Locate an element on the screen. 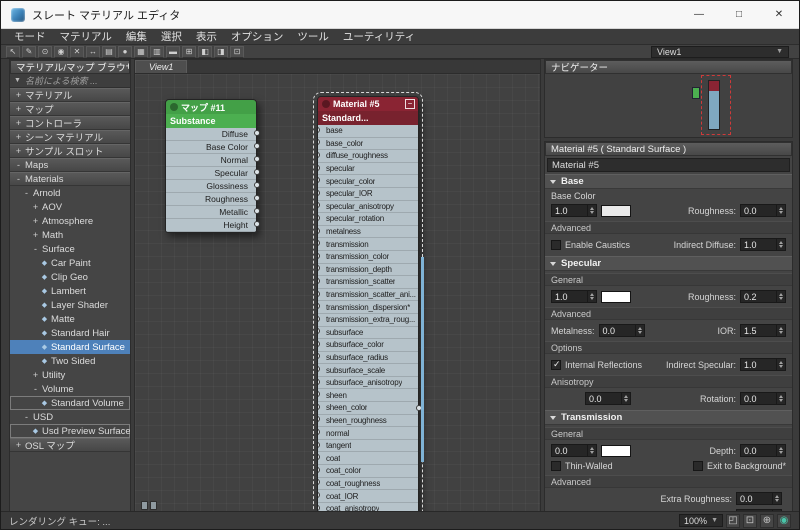 The image size is (800, 530). zoom-region-icon: ◰ is located at coordinates (733, 520).